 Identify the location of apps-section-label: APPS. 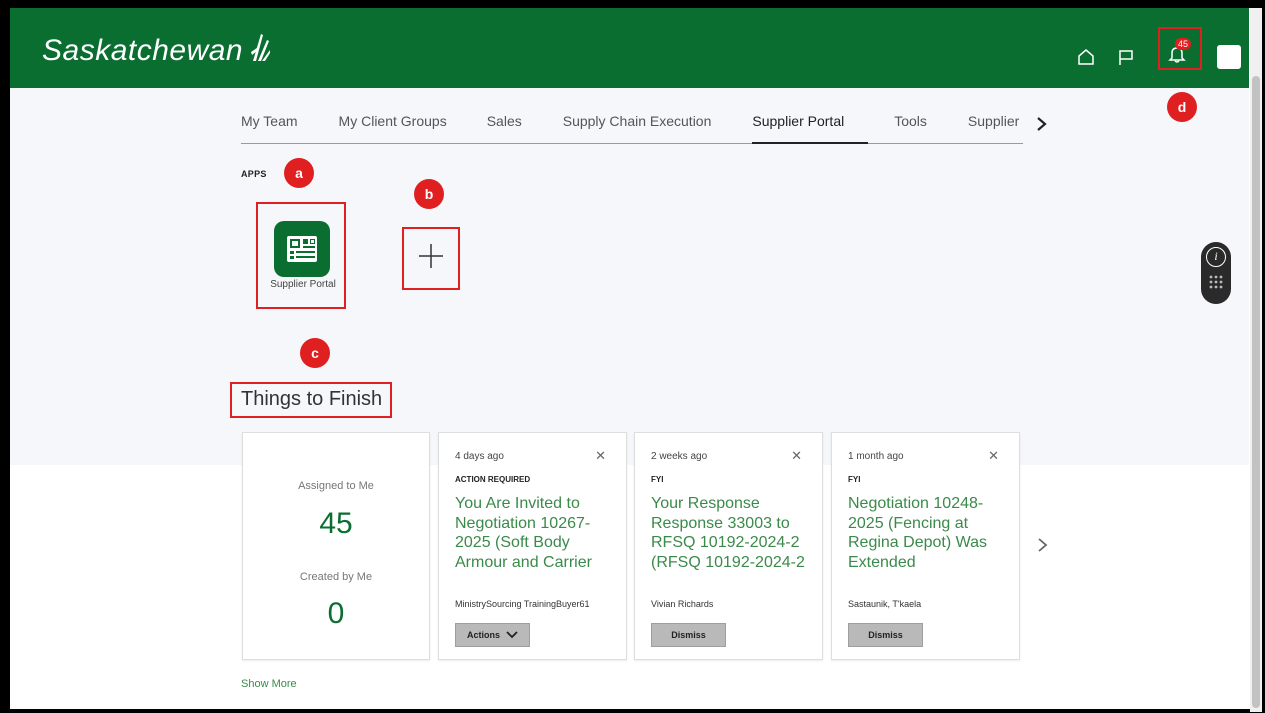
(254, 174).